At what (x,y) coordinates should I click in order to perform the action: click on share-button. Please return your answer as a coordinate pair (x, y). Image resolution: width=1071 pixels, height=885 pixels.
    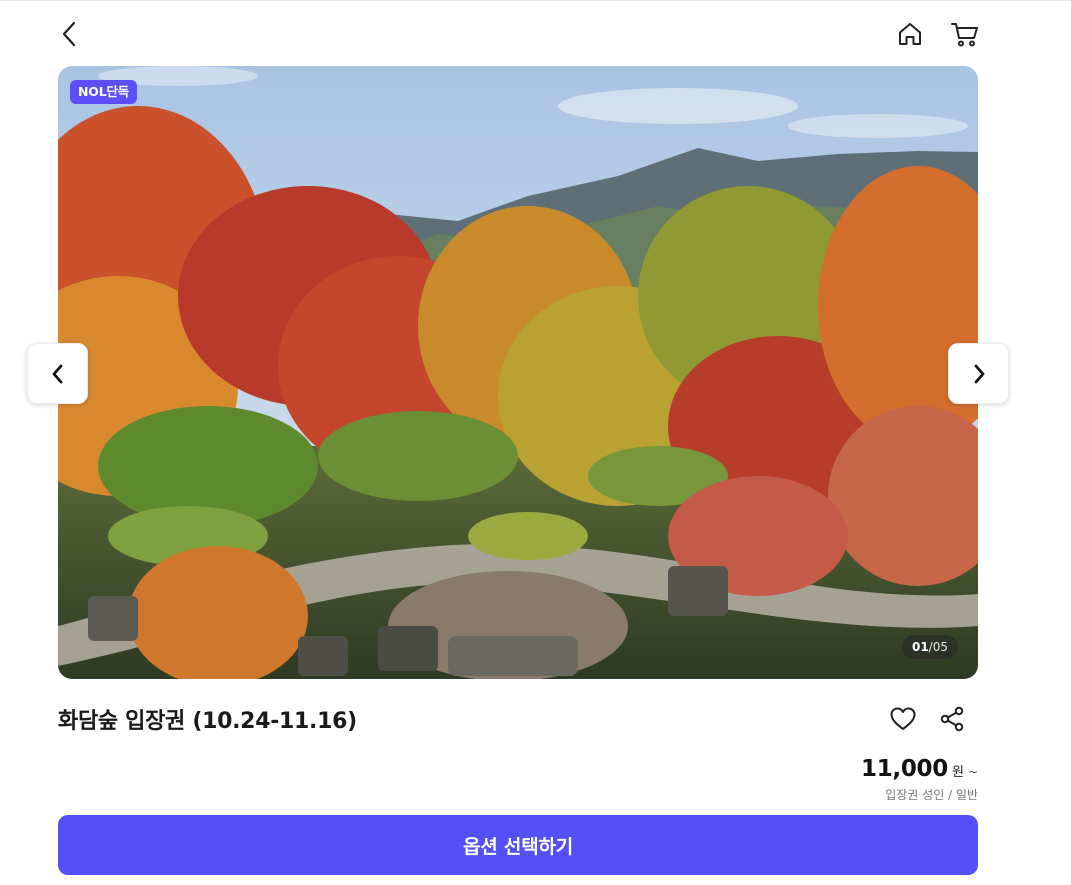
    Looking at the image, I should click on (952, 719).